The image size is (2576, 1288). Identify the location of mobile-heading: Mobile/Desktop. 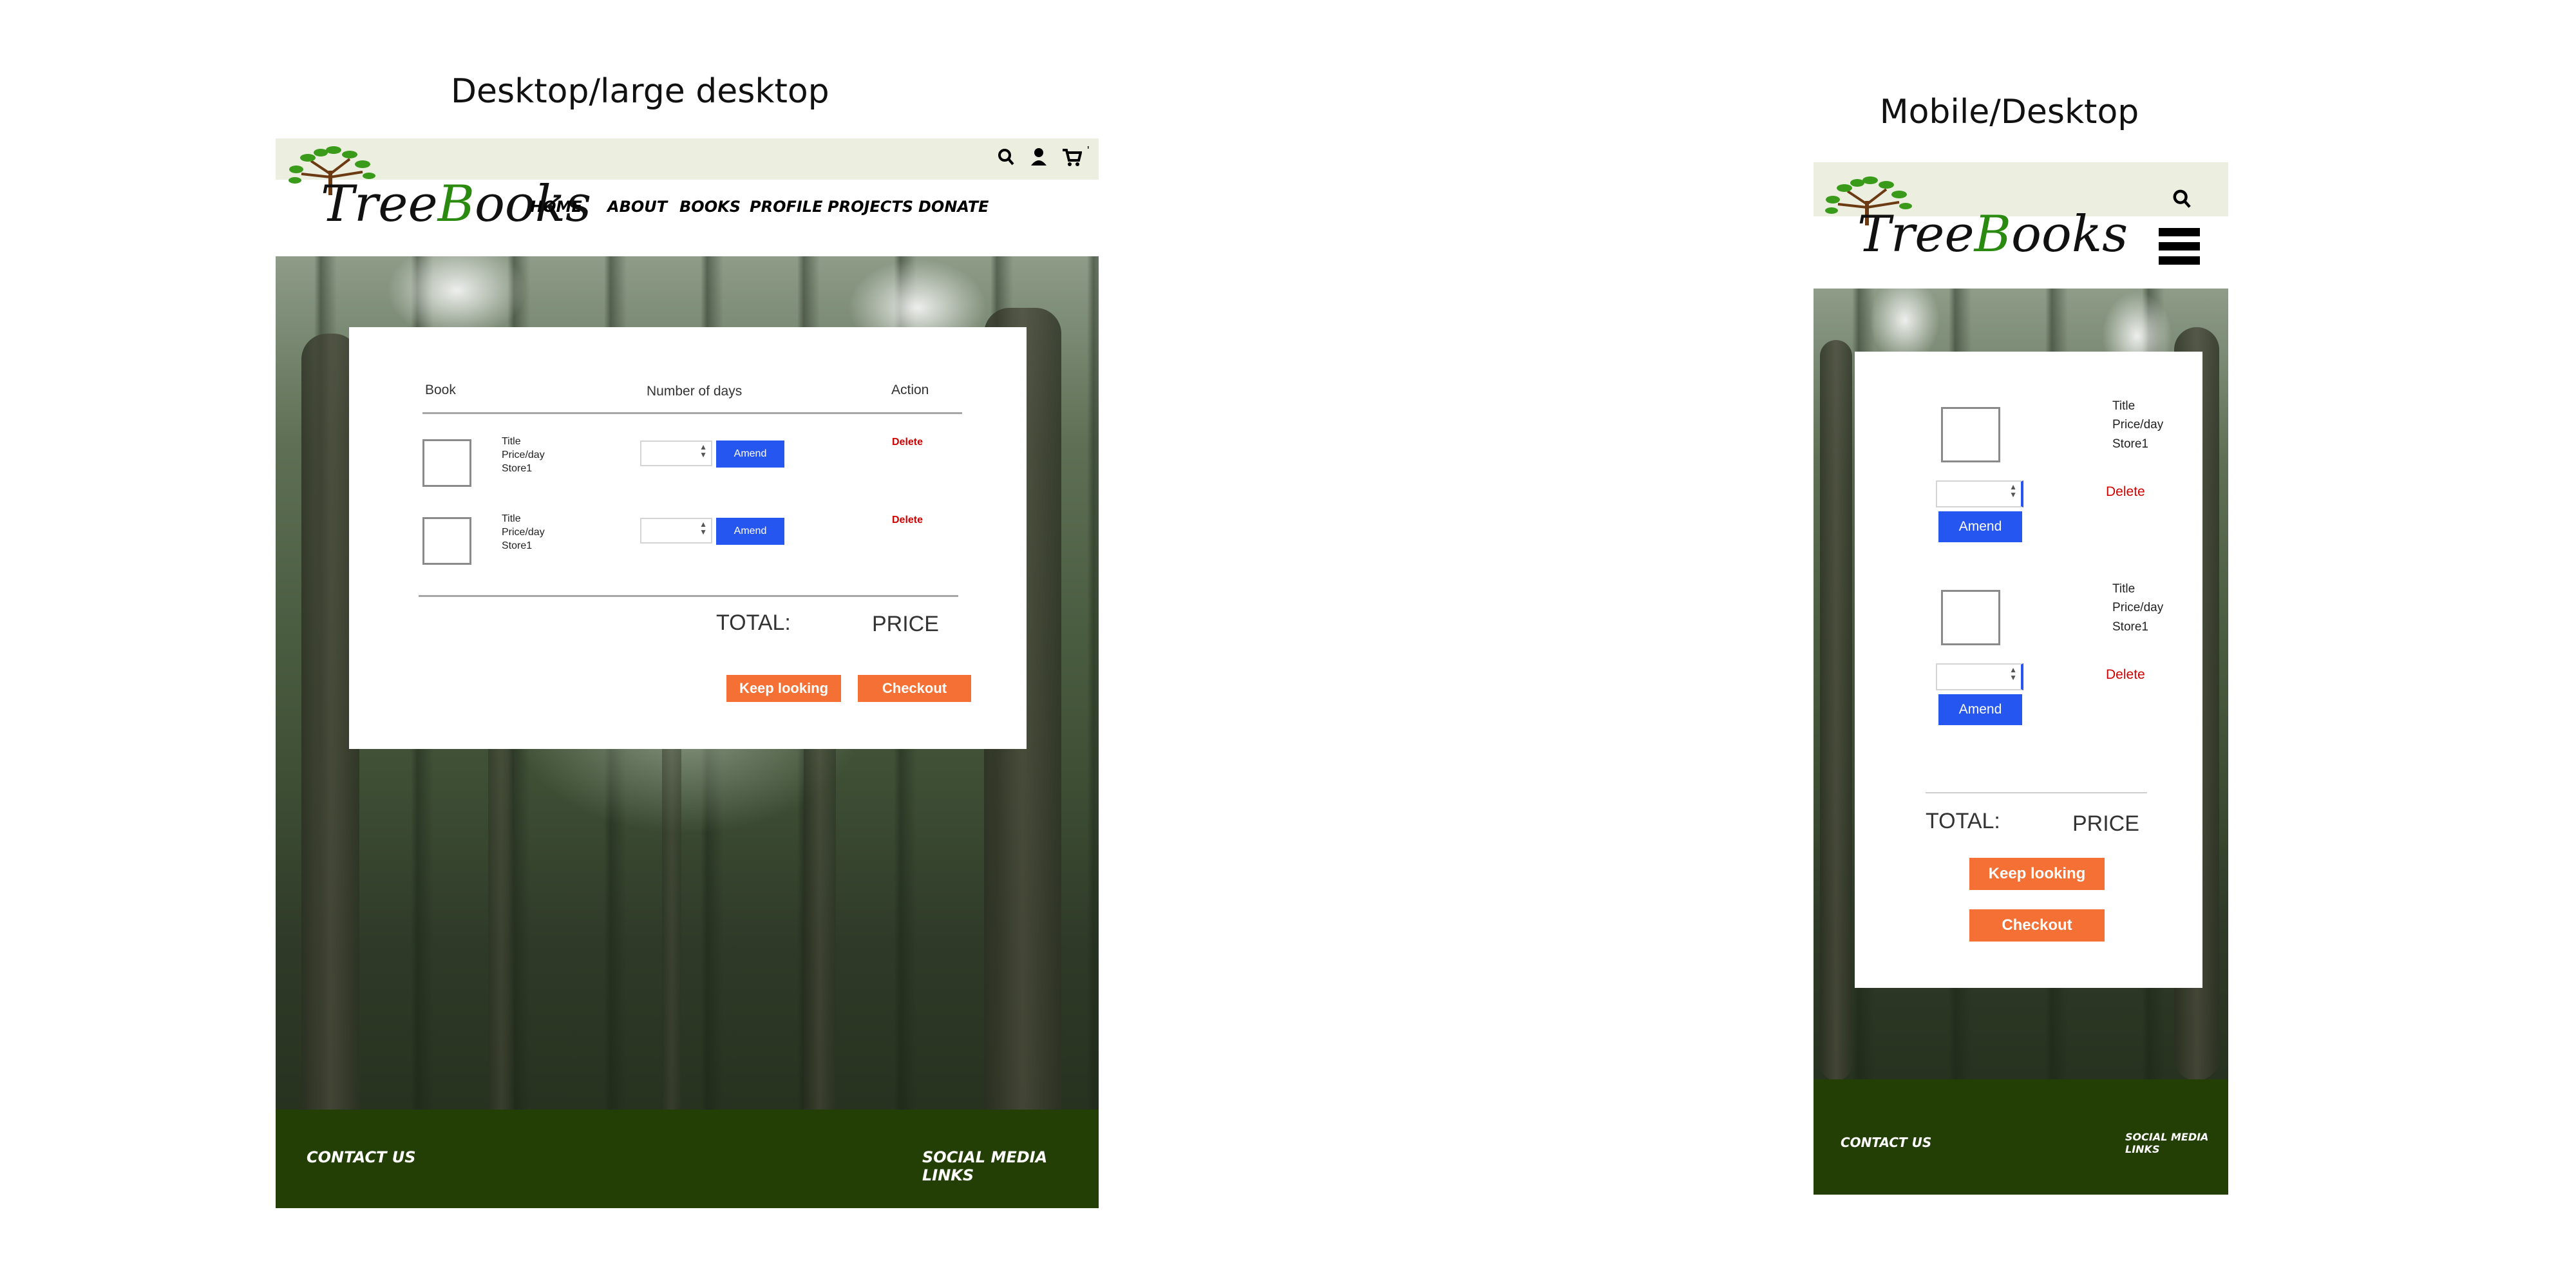
(2009, 112).